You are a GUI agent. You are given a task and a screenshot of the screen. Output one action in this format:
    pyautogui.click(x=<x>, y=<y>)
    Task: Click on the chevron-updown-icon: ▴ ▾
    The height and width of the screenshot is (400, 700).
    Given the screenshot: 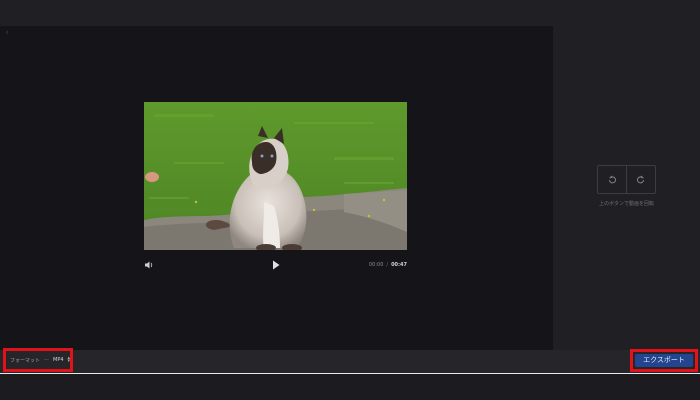 What is the action you would take?
    pyautogui.click(x=69, y=359)
    